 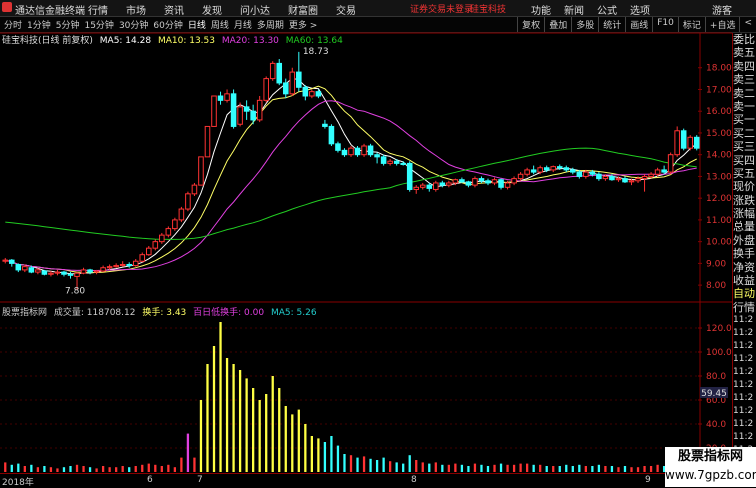 What do you see at coordinates (648, 480) in the screenshot?
I see `month-label: 9` at bounding box center [648, 480].